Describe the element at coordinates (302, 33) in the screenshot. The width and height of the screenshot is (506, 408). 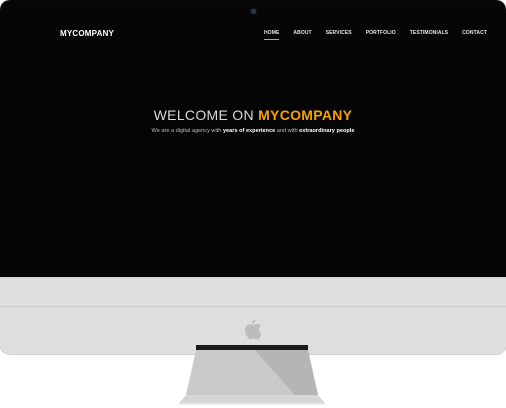
I see `nav-about: ABOUT` at that location.